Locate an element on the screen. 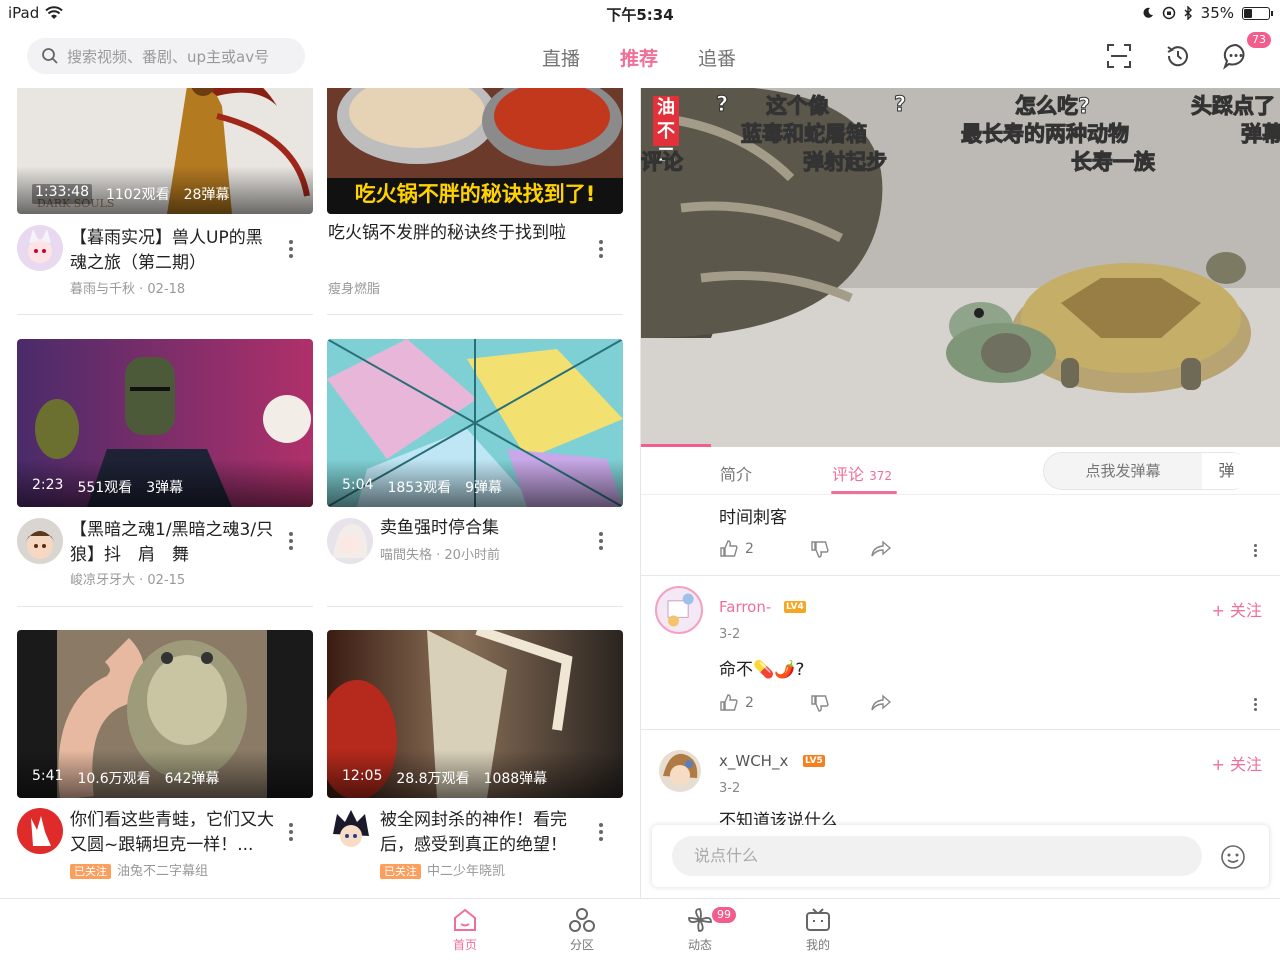 The width and height of the screenshot is (1280, 960). tab-live: 直播 is located at coordinates (561, 57).